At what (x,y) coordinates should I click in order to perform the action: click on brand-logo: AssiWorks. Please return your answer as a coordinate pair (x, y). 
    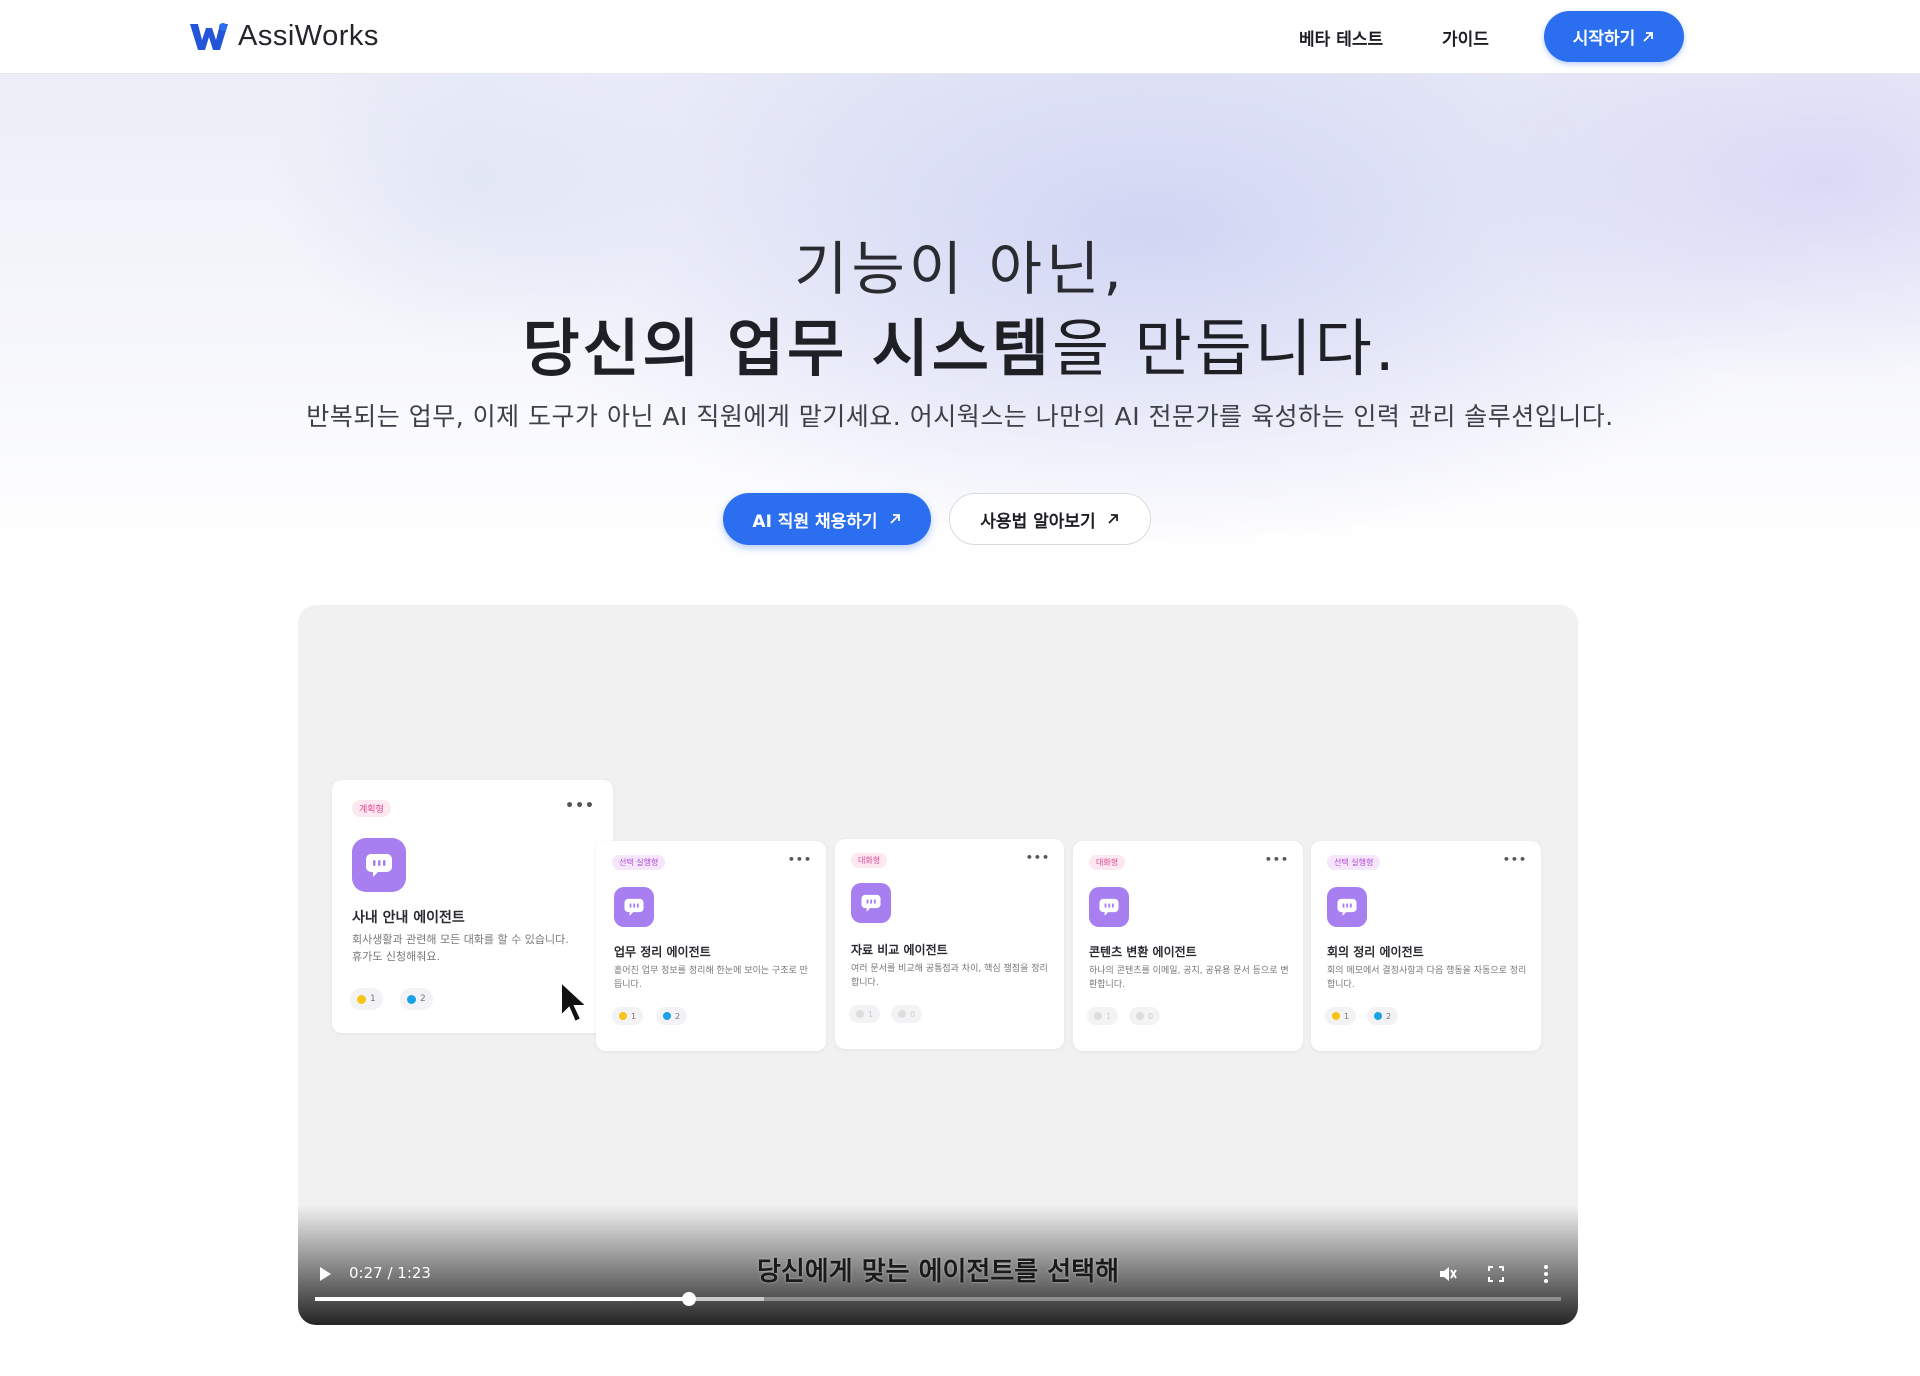
    Looking at the image, I should click on (284, 36).